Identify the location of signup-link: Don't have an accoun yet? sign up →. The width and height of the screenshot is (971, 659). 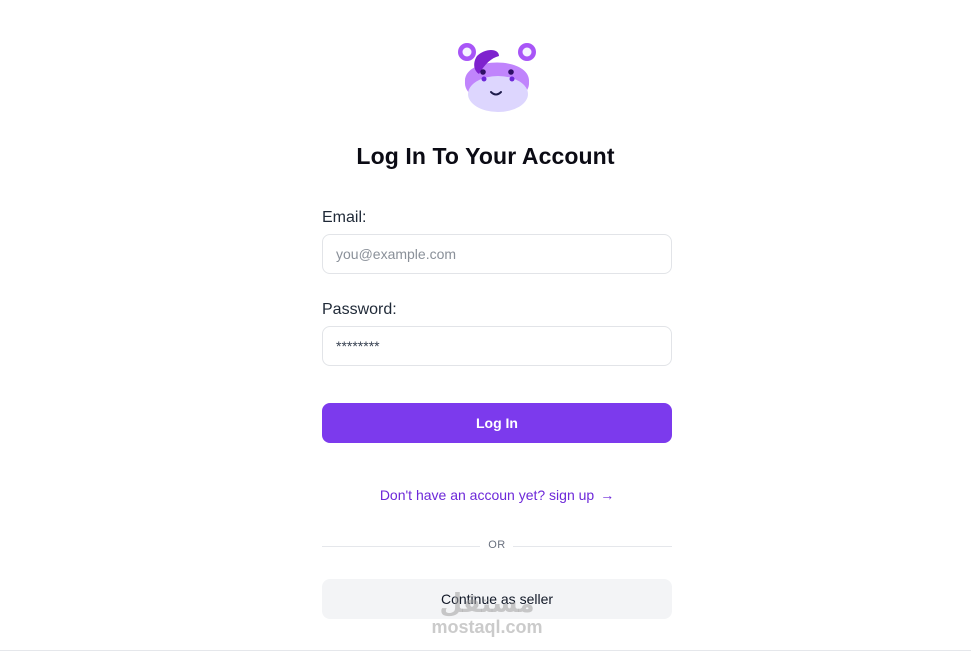
(497, 495).